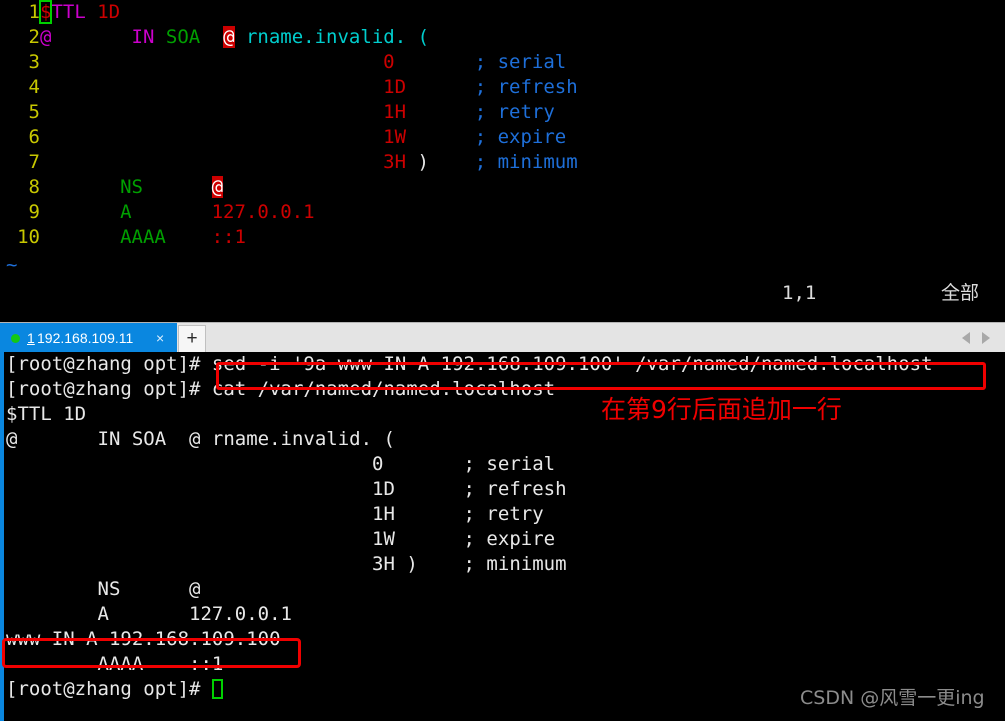 The image size is (1005, 721). Describe the element at coordinates (281, 464) in the screenshot. I see `terminal-line: 0 ; serial` at that location.